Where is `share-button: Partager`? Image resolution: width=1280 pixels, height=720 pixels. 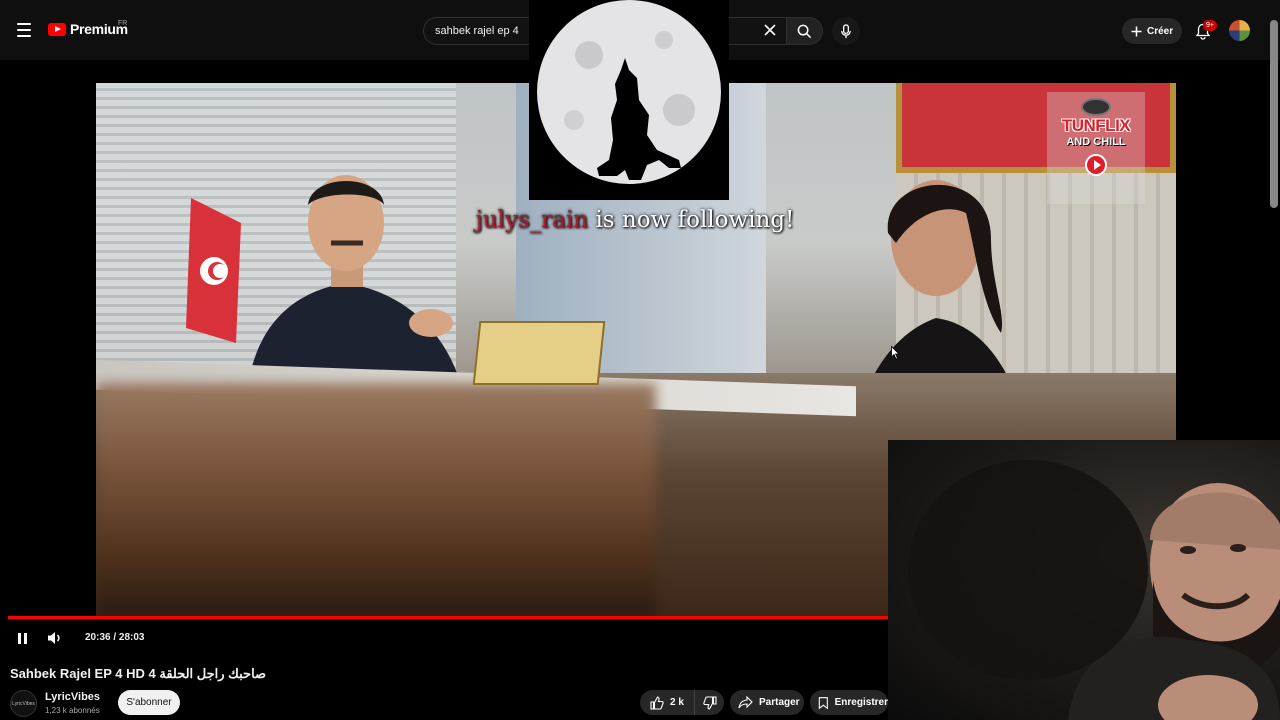 share-button: Partager is located at coordinates (767, 702).